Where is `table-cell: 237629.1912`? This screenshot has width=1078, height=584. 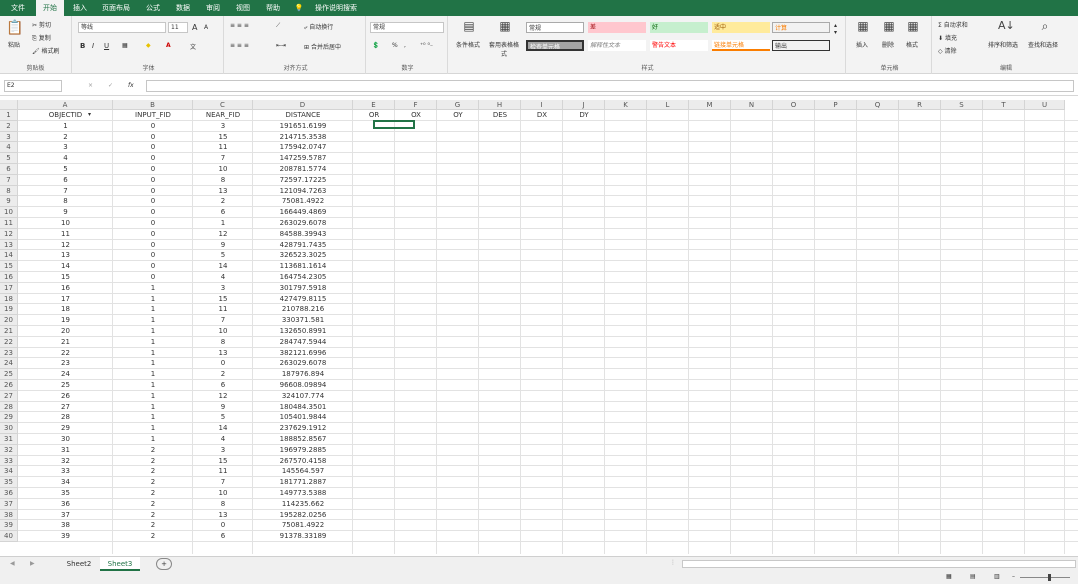 table-cell: 237629.1912 is located at coordinates (303, 428).